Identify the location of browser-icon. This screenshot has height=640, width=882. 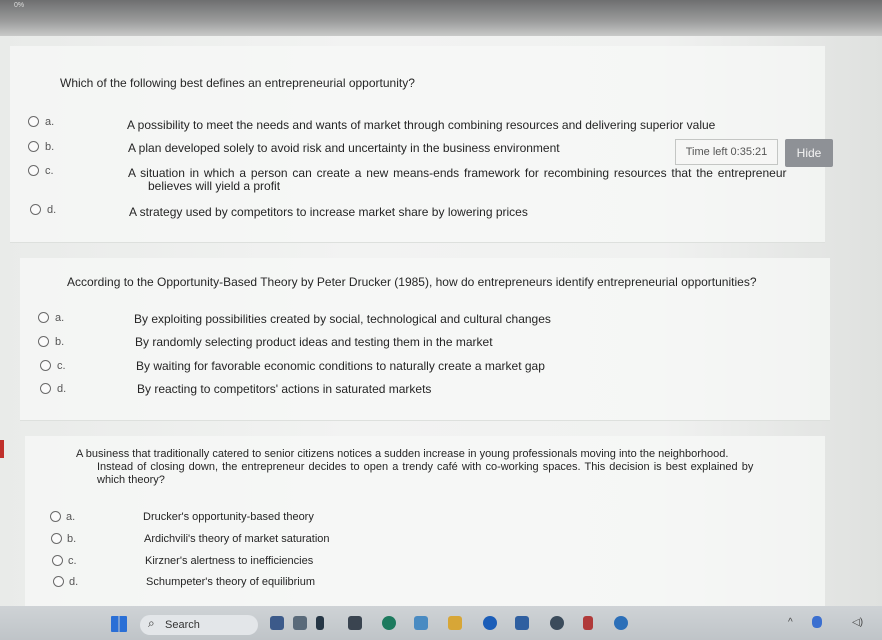
(557, 623).